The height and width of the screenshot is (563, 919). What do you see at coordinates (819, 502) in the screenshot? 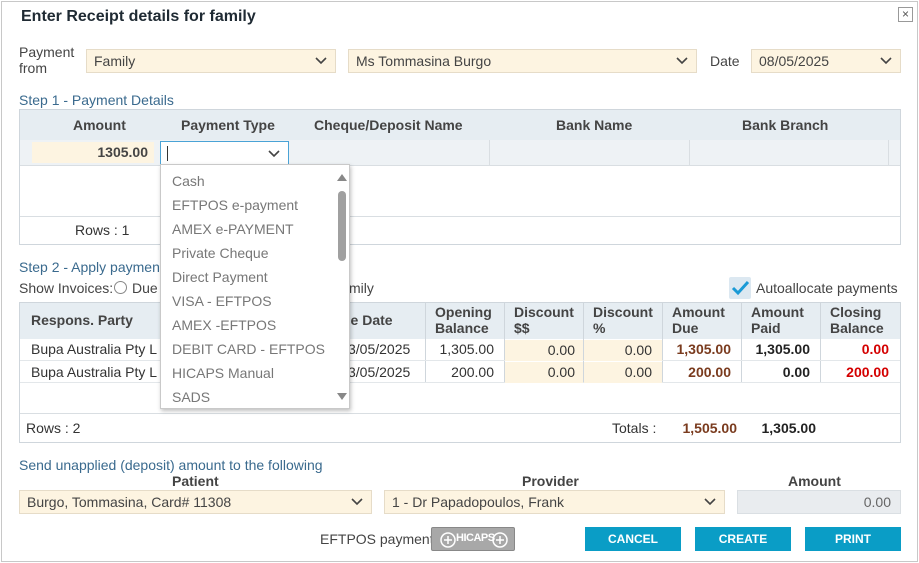
I see `deposit-amount-field: 0.00` at bounding box center [819, 502].